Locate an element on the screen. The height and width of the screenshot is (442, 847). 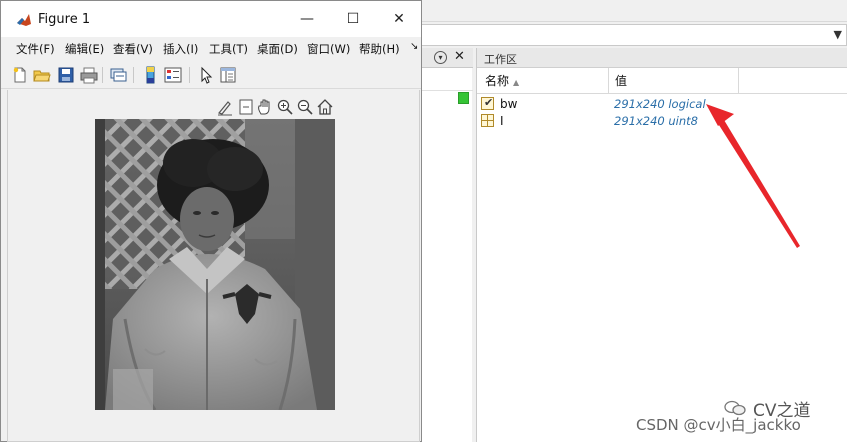
menu-window: 窗口(W) is located at coordinates (328, 49).